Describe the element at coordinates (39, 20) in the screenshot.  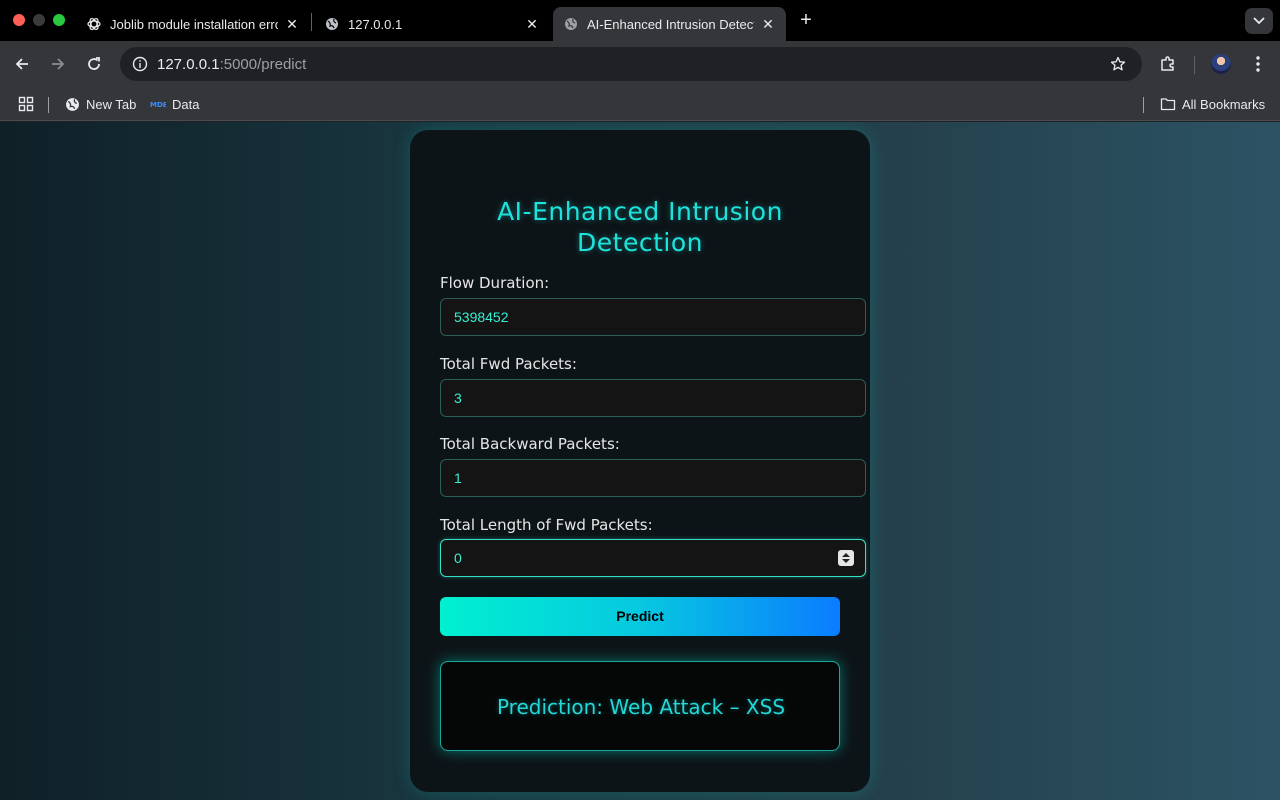
I see `window-minimize-button` at that location.